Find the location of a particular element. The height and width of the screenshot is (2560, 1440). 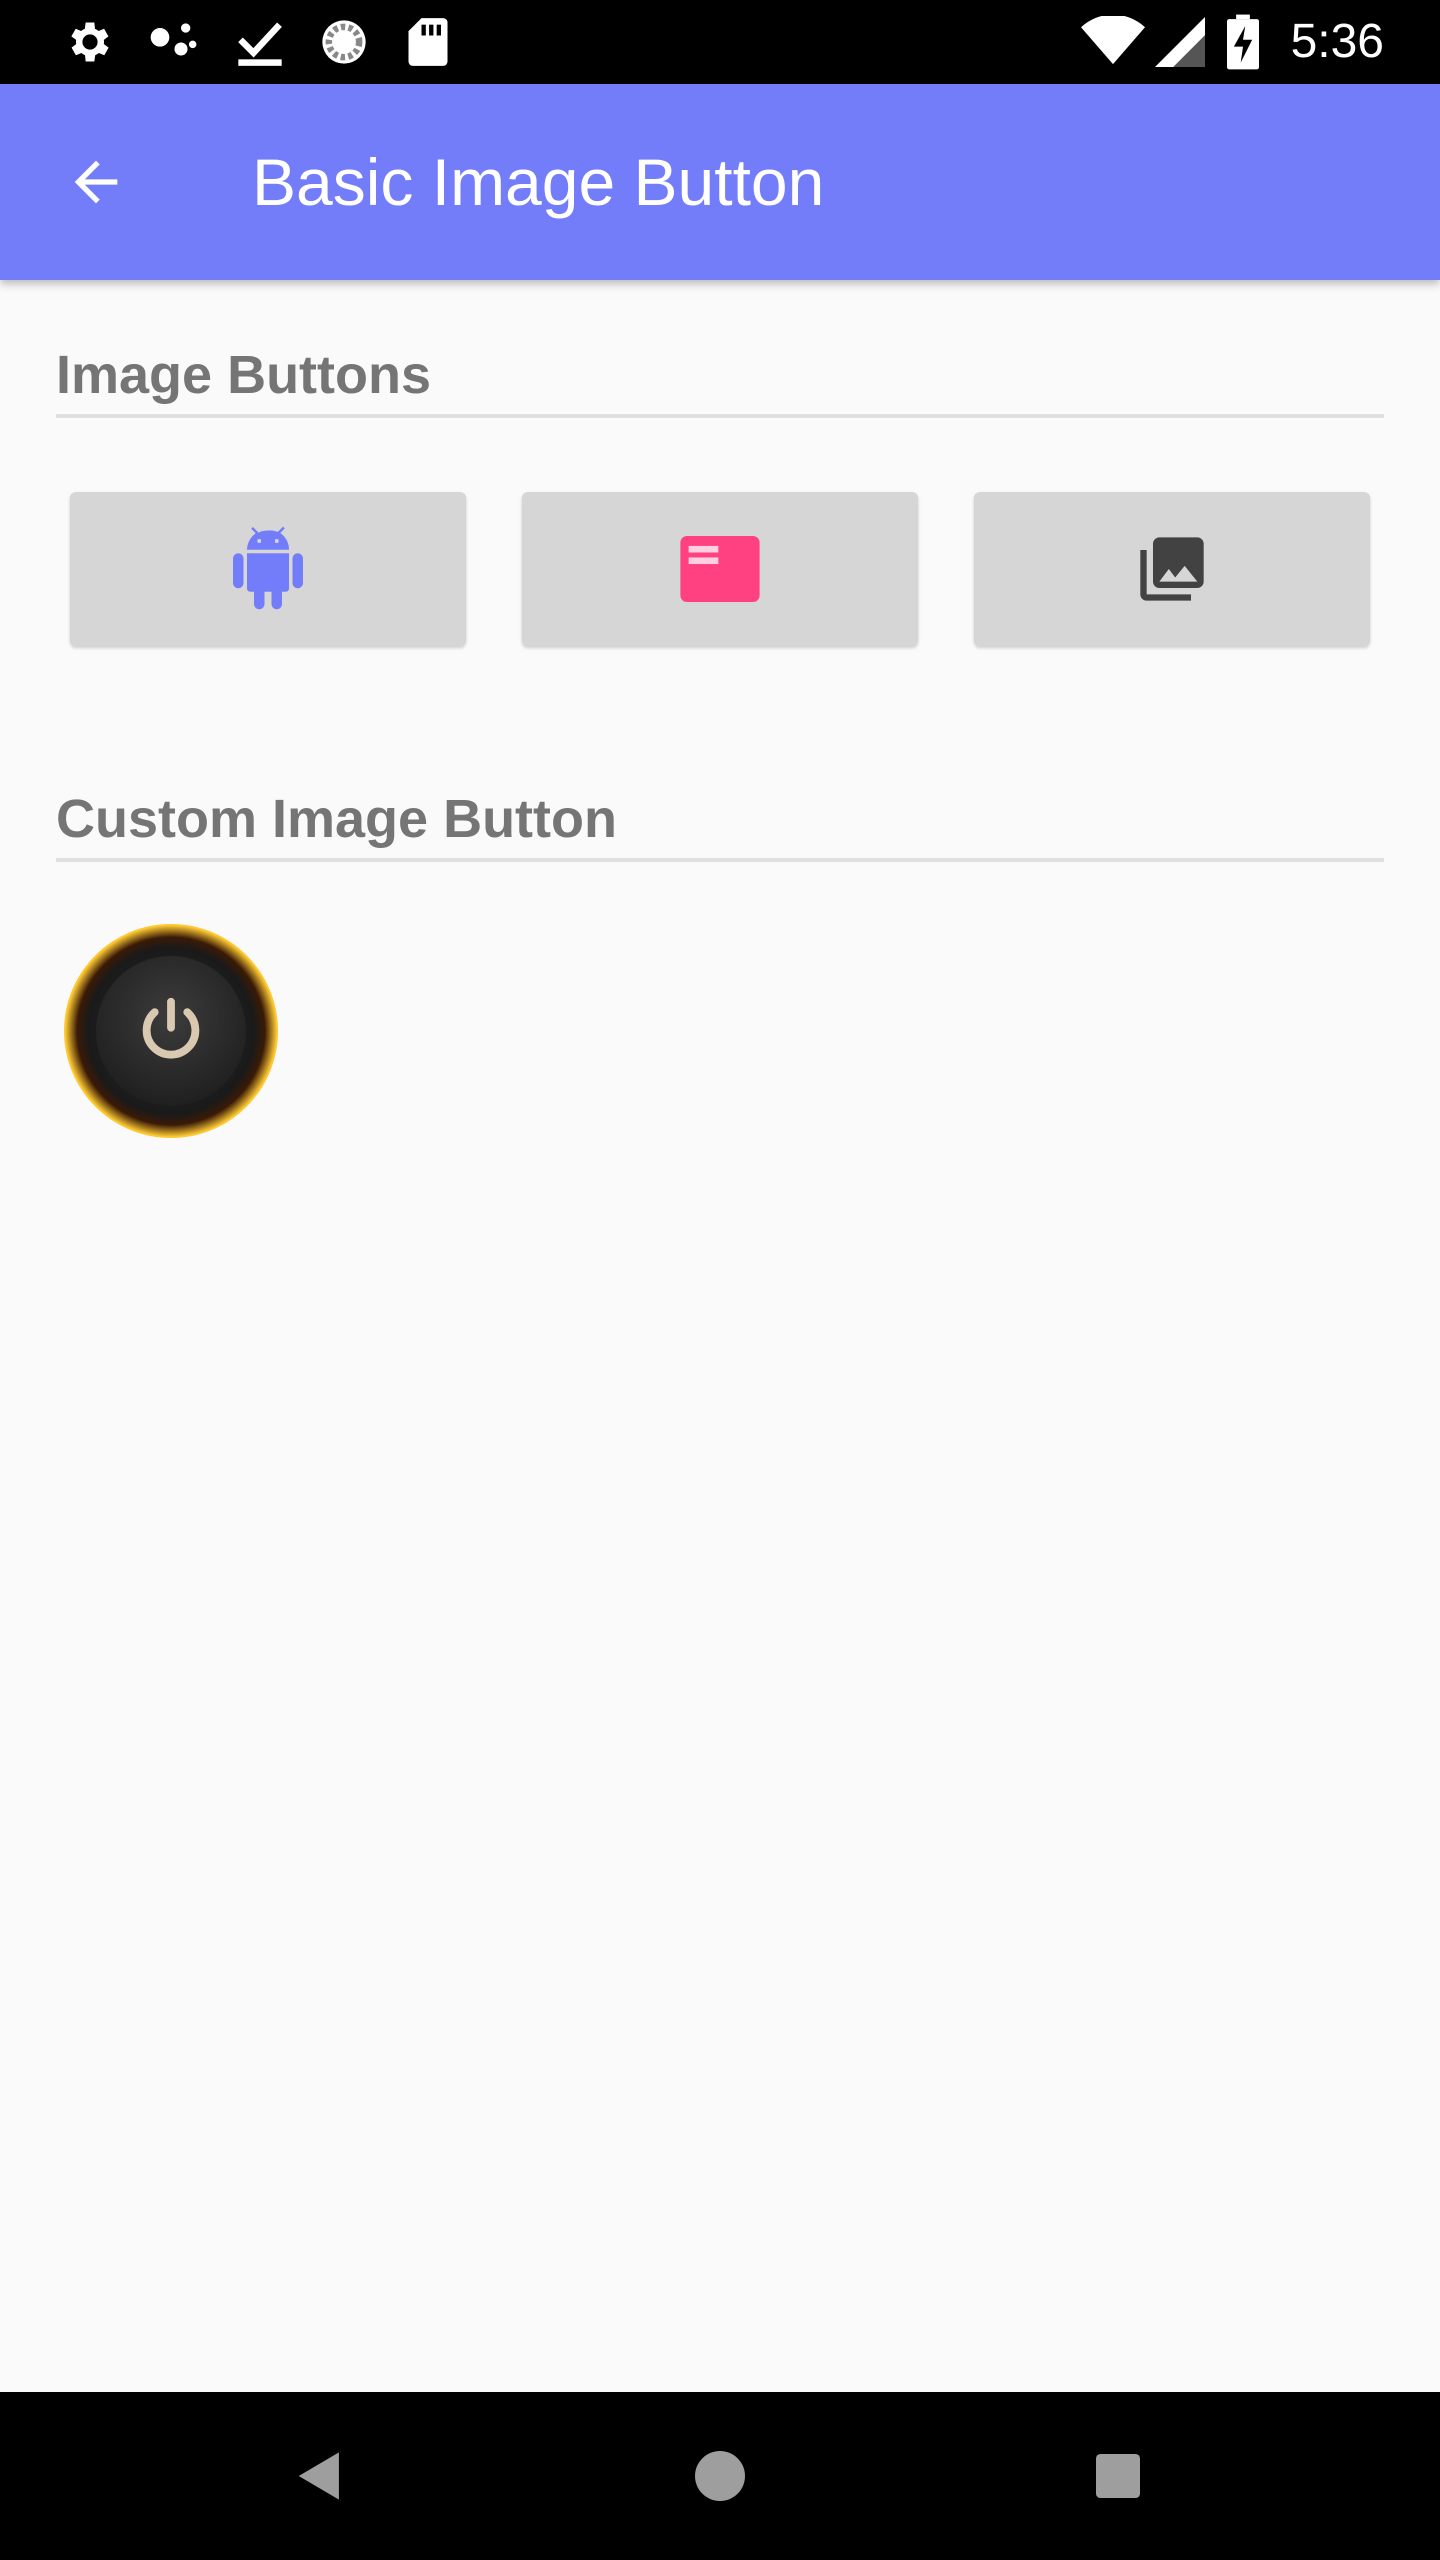

android-image-button is located at coordinates (268, 569).